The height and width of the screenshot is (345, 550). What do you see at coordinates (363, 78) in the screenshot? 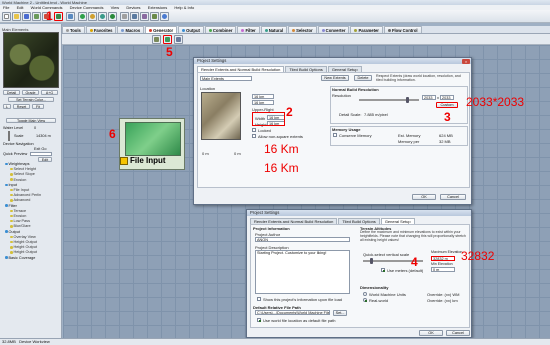
I see `delete-button: Delete` at bounding box center [363, 78].